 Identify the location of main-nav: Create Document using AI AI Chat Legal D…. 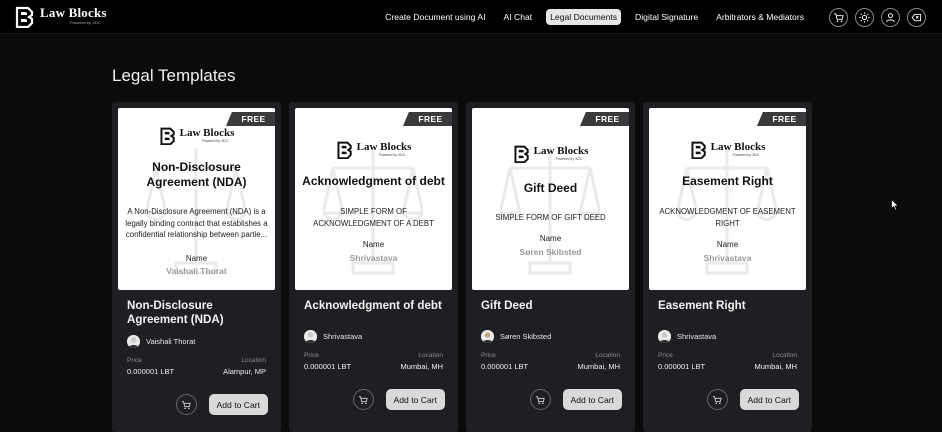
(594, 17).